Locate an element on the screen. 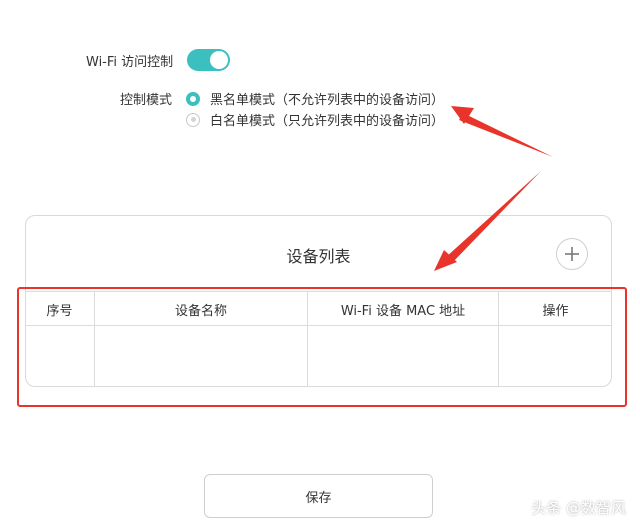 The image size is (640, 527). radio-blacklist-label: 黑名单模式（不允许列表中的设备访问） is located at coordinates (327, 100).